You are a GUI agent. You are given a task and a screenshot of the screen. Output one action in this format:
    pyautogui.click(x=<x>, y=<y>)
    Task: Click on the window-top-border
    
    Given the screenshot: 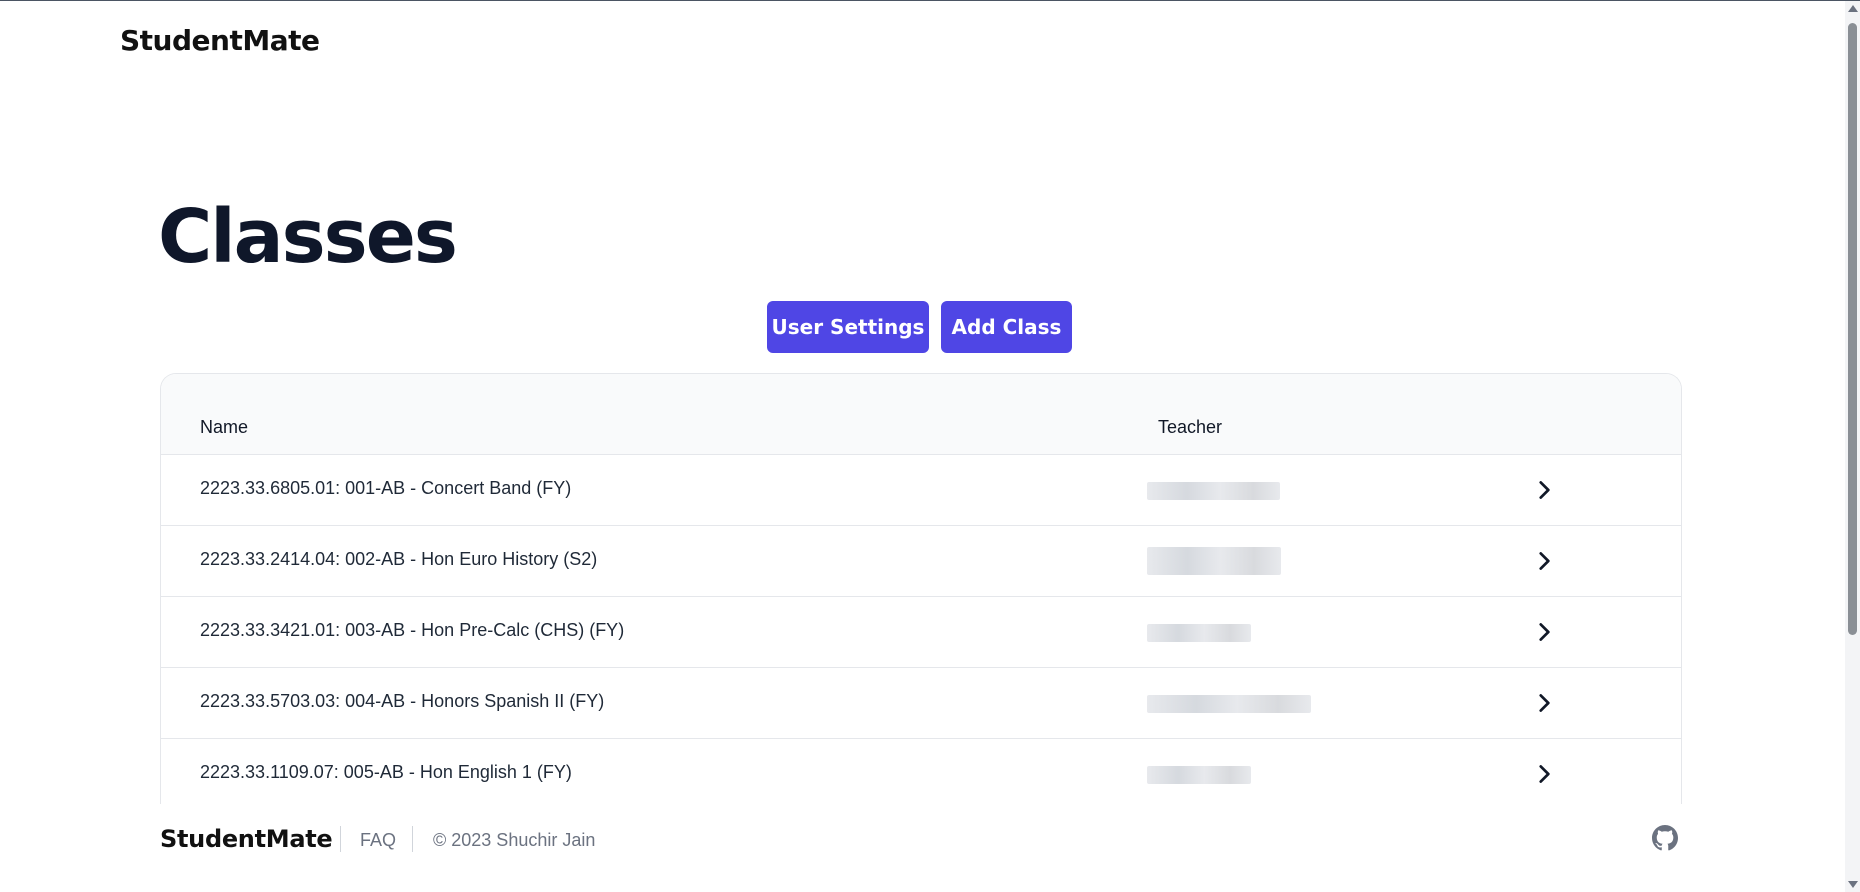 What is the action you would take?
    pyautogui.click(x=930, y=0)
    